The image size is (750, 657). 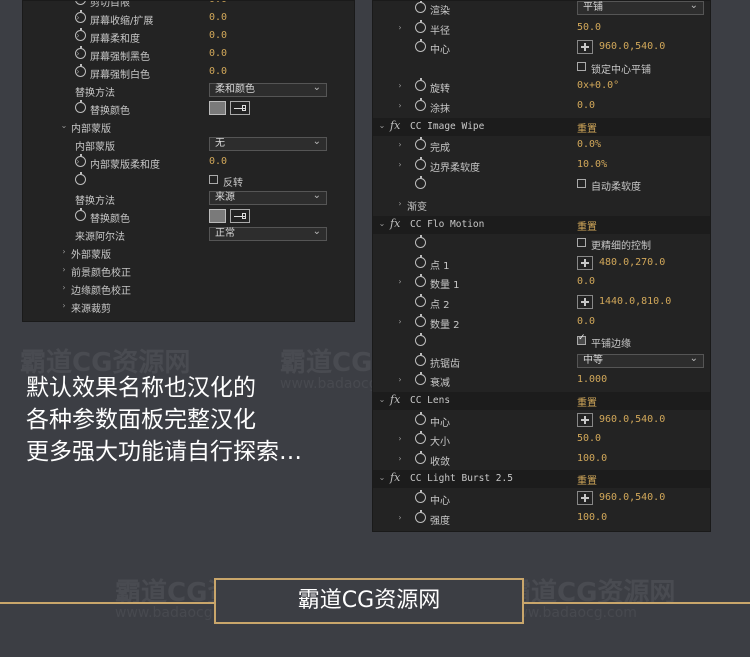 I want to click on property-dropdown: 来源 ⌄, so click(x=268, y=197).